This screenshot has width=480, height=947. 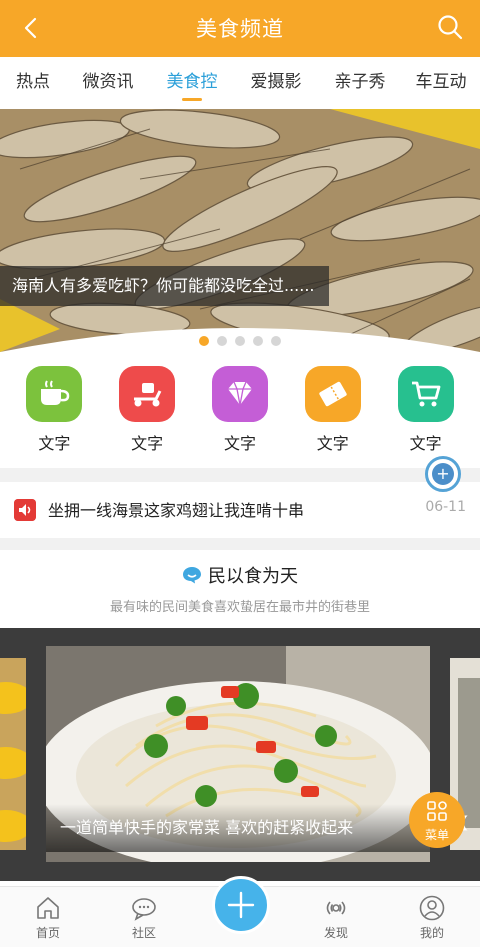 I want to click on quick-entry-1: 文字, so click(x=54, y=416).